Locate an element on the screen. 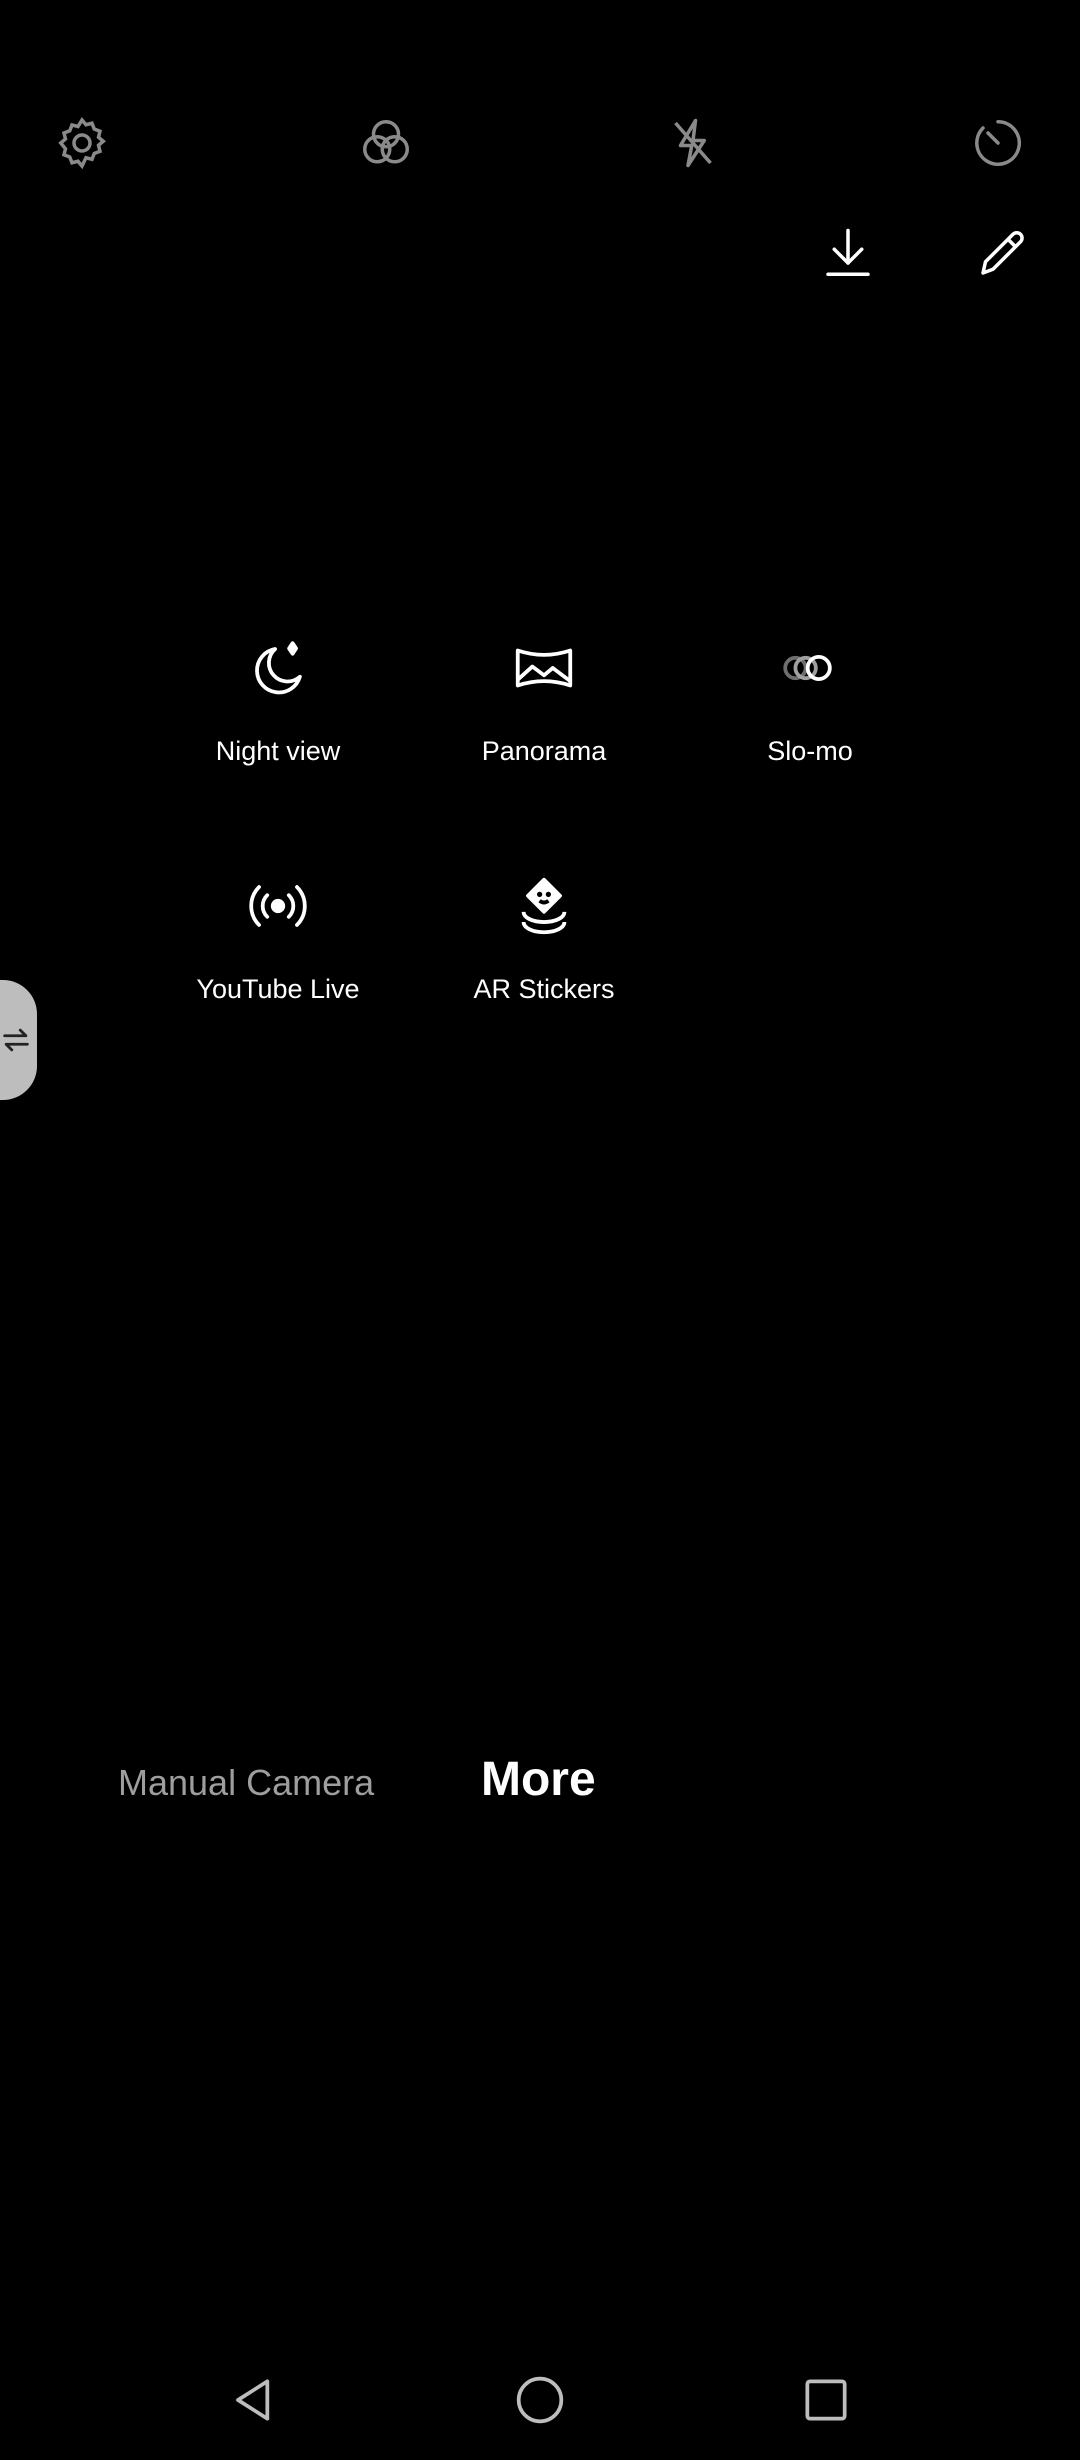 The height and width of the screenshot is (2460, 1080). nav-home-button is located at coordinates (540, 2400).